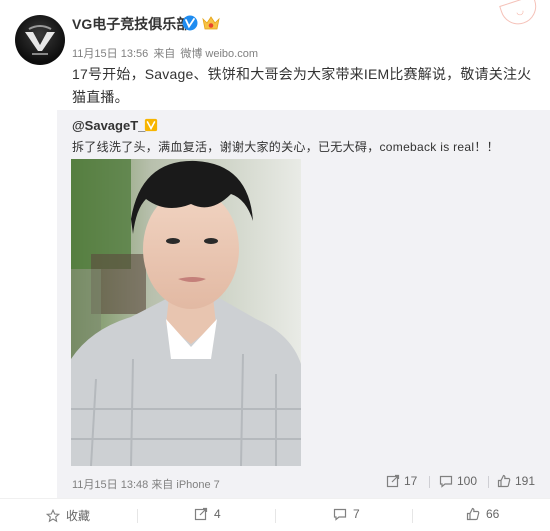  Describe the element at coordinates (110, 485) in the screenshot. I see `repost-time: 11月15日 13:48` at that location.